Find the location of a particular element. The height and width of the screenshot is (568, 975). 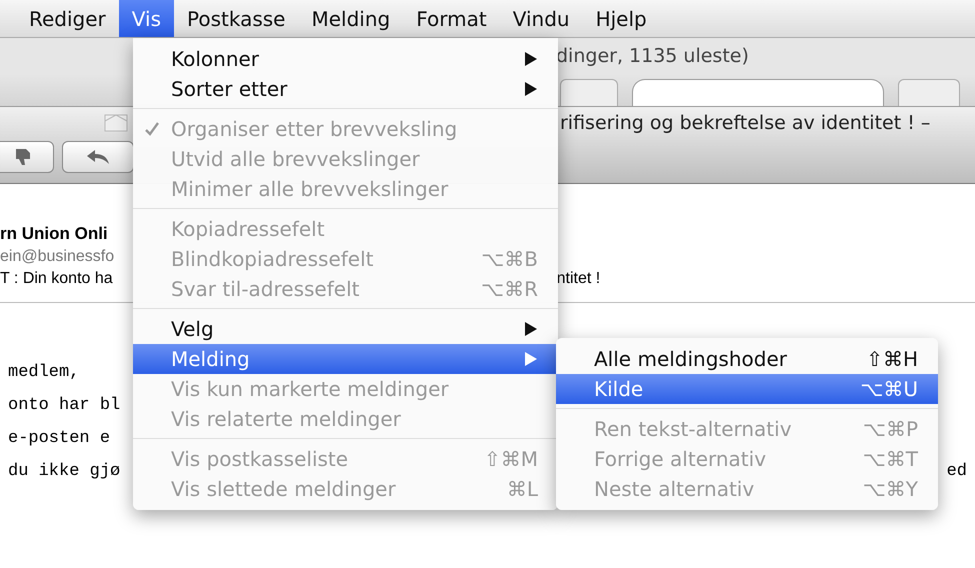

body-text: du ikke gjø is located at coordinates (64, 471).